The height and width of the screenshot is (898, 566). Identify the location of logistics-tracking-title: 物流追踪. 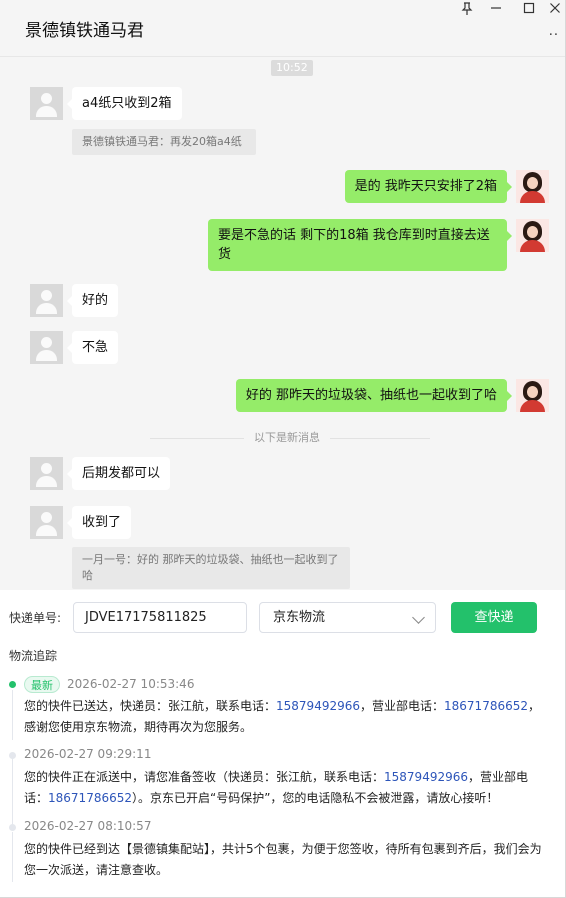
(33, 656).